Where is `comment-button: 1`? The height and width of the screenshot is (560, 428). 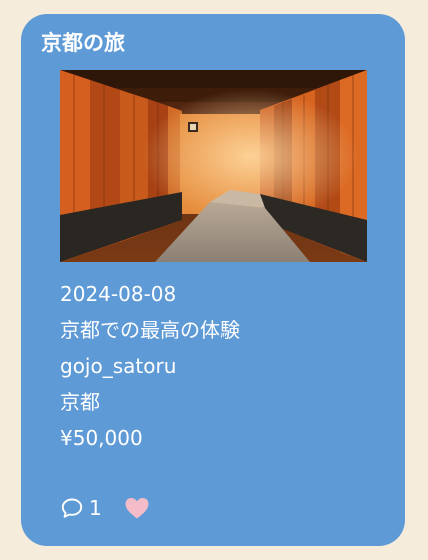 comment-button: 1 is located at coordinates (81, 508).